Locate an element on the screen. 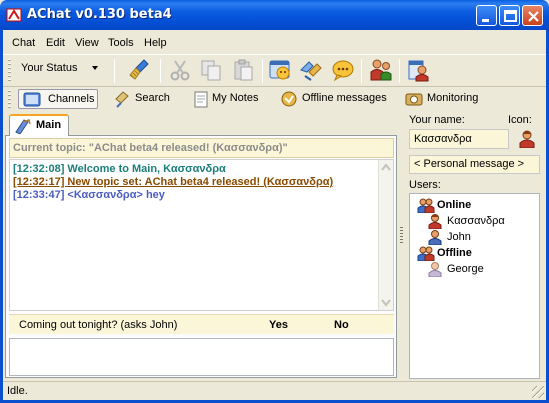 Image resolution: width=549 pixels, height=403 pixels. tab-channels: Channels is located at coordinates (58, 99).